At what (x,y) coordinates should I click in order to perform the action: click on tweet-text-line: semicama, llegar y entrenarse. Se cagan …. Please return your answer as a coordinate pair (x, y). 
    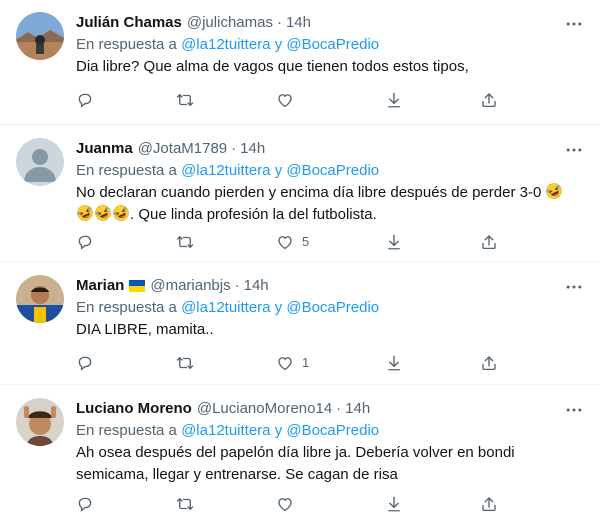
    Looking at the image, I should click on (237, 474).